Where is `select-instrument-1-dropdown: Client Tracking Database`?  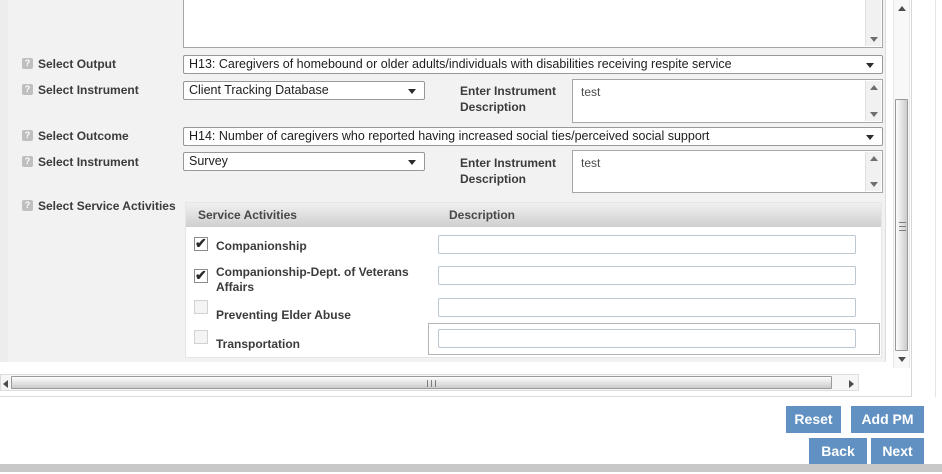 select-instrument-1-dropdown: Client Tracking Database is located at coordinates (304, 90).